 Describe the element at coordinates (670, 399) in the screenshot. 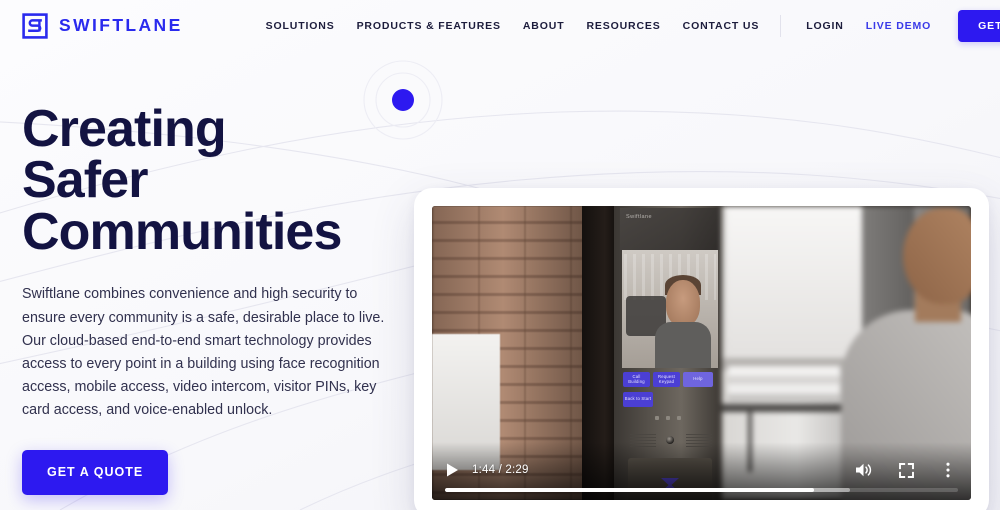

I see `intercom-ui-row-secondary: Back to Start` at that location.